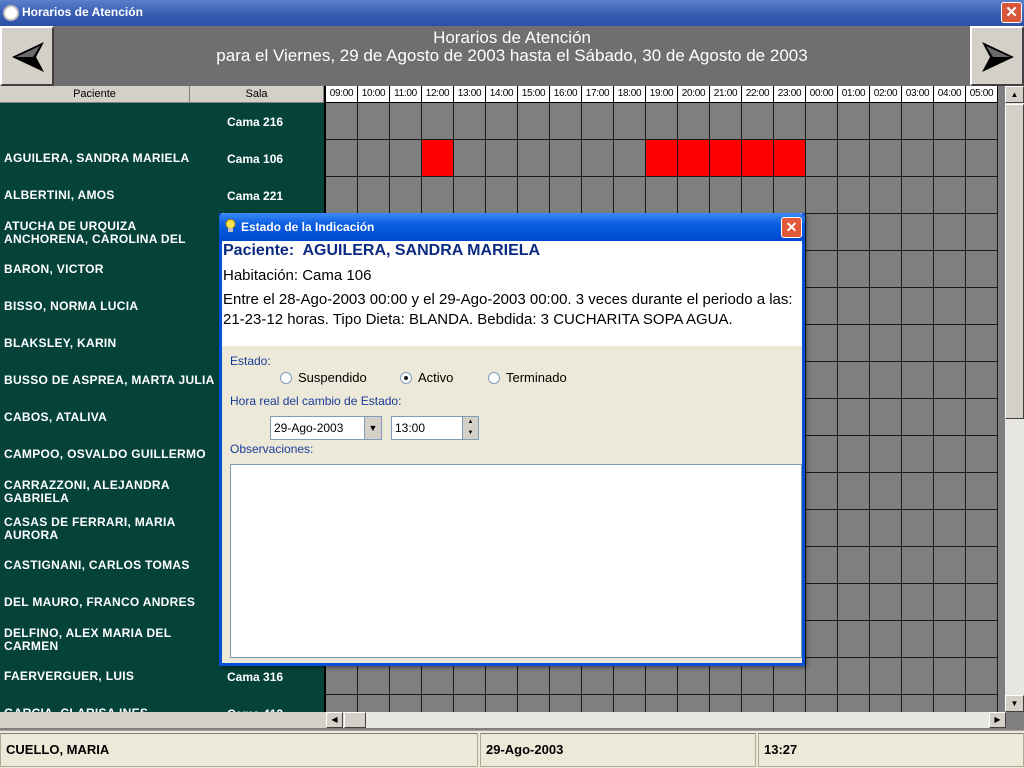  I want to click on patient-name: BARON, VICTOR, so click(54, 269).